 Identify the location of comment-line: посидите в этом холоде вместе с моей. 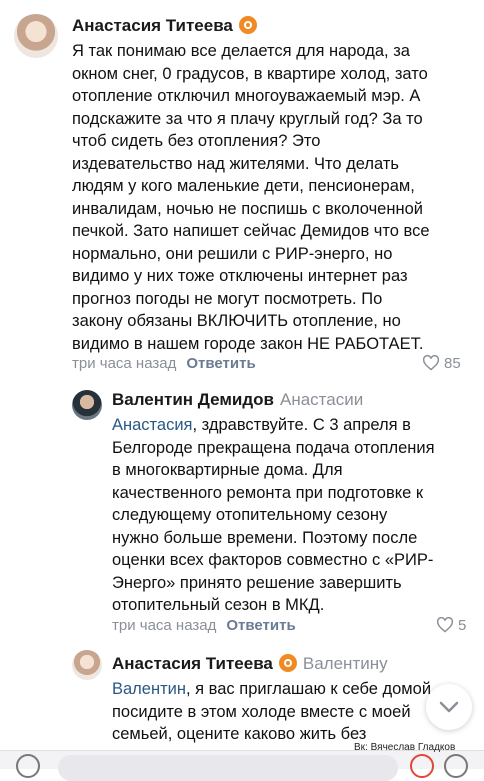
(261, 711).